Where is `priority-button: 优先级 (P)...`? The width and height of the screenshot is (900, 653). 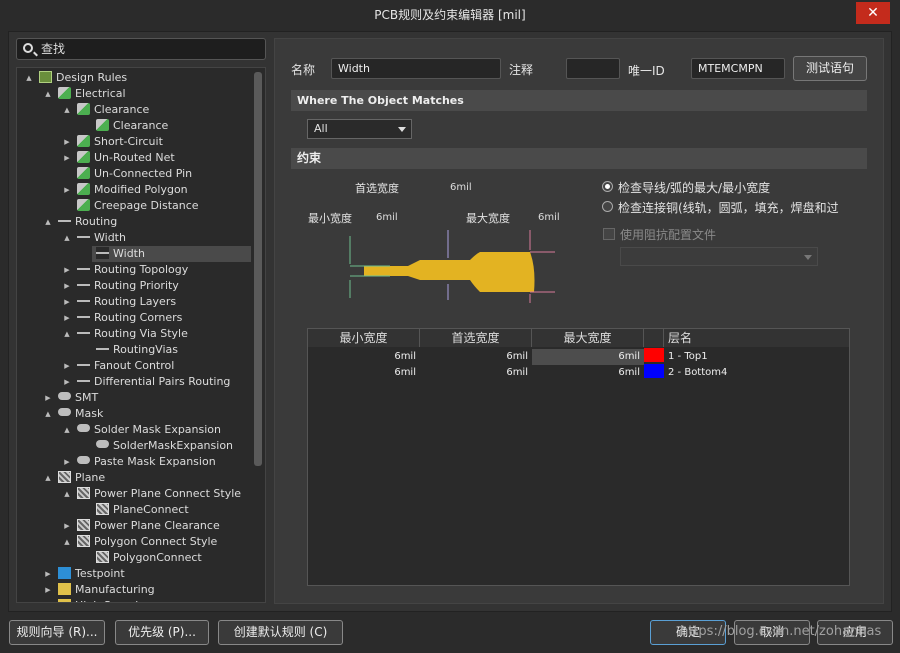
priority-button: 优先级 (P)... is located at coordinates (162, 632).